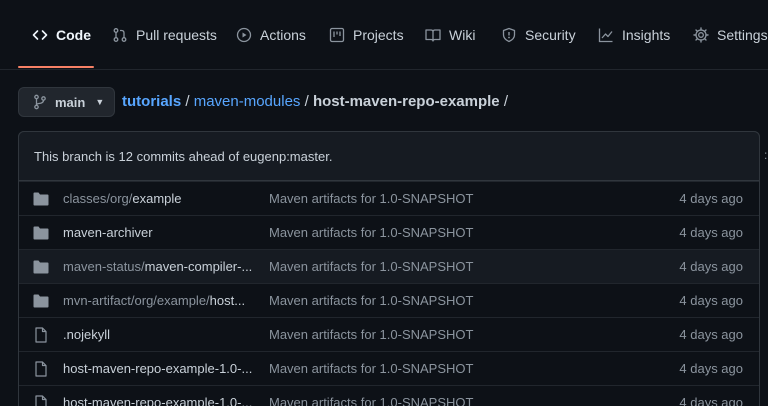 The height and width of the screenshot is (406, 768). I want to click on tab-label: Insights, so click(646, 35).